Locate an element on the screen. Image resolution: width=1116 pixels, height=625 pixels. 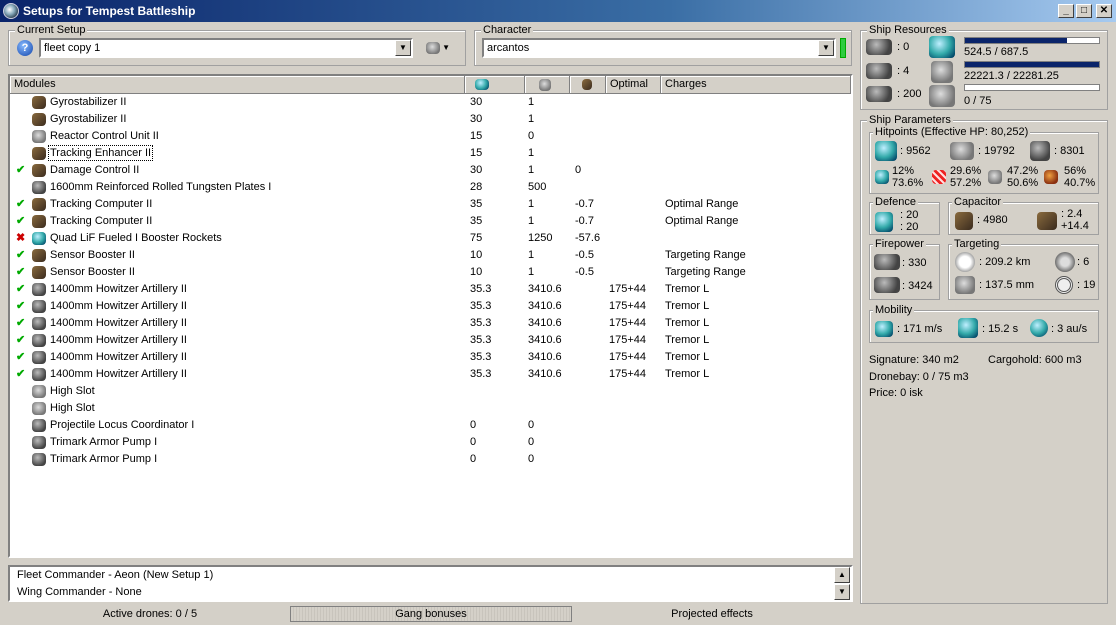
module-name: Gyrostabilizer II is located at coordinates (88, 102).